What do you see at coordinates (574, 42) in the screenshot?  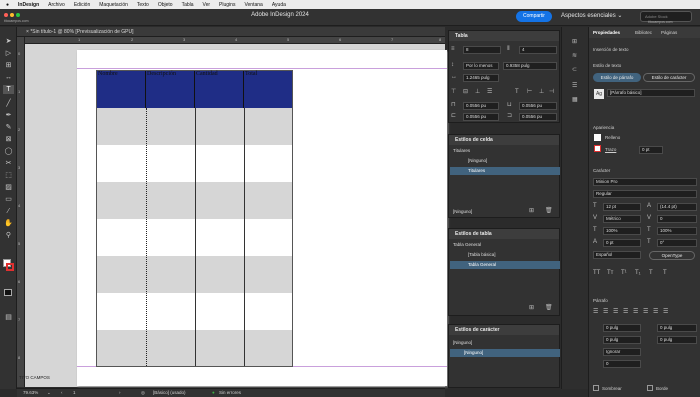 I see `properties-icon: ⊞` at bounding box center [574, 42].